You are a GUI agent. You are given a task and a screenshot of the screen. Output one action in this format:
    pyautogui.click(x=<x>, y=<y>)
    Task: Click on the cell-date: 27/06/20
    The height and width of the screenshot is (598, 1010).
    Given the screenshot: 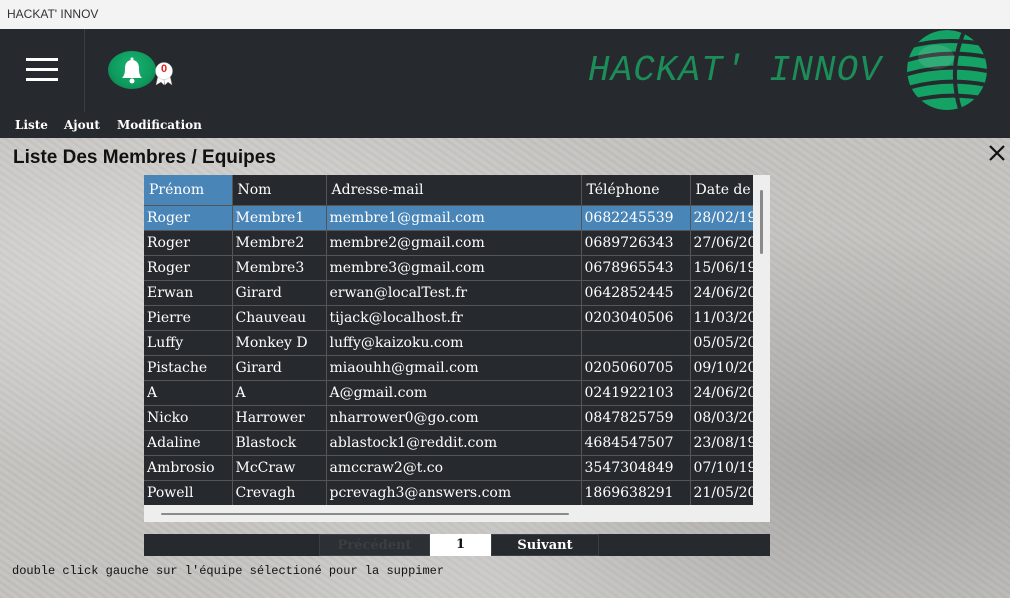 What is the action you would take?
    pyautogui.click(x=721, y=243)
    